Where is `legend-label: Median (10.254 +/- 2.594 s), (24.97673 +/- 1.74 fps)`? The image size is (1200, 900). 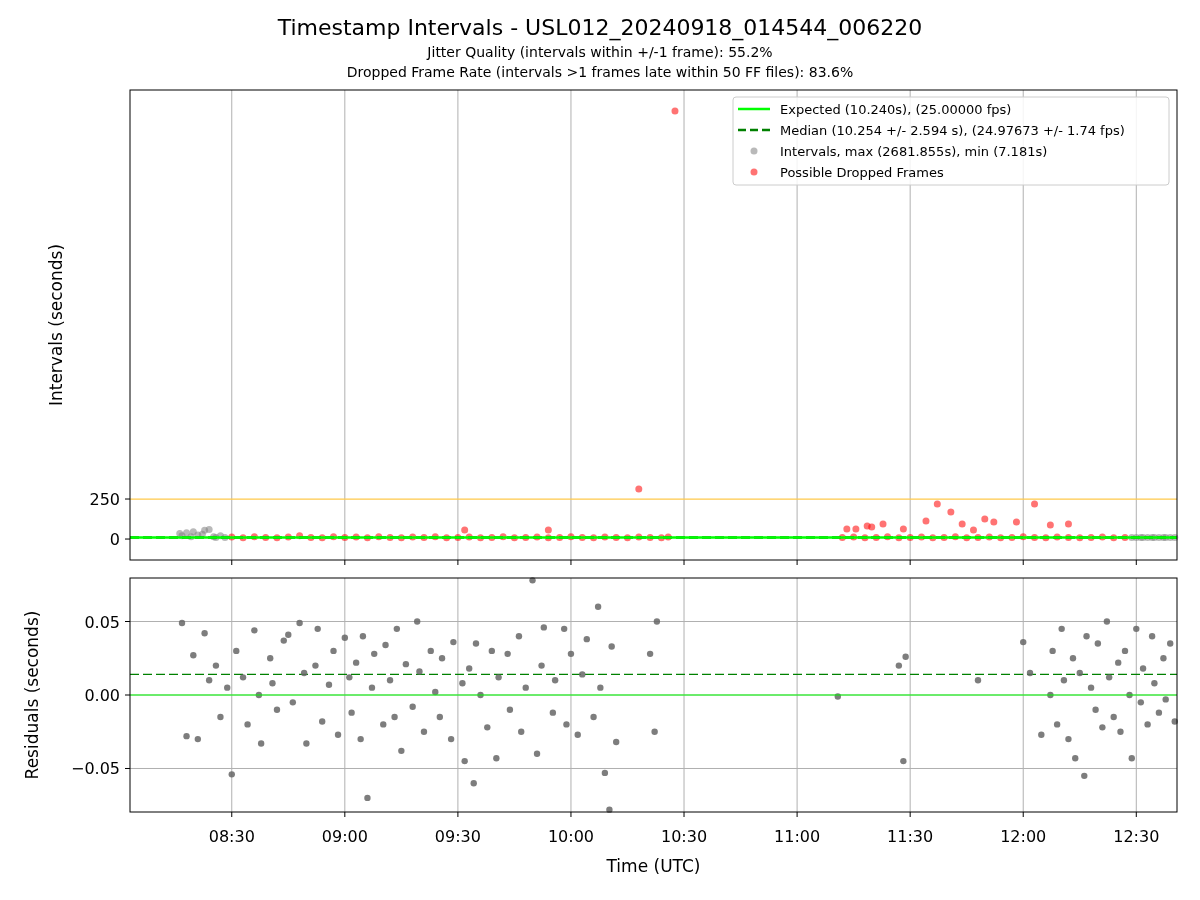 legend-label: Median (10.254 +/- 2.594 s), (24.97673 +/- 1.74 fps) is located at coordinates (952, 130).